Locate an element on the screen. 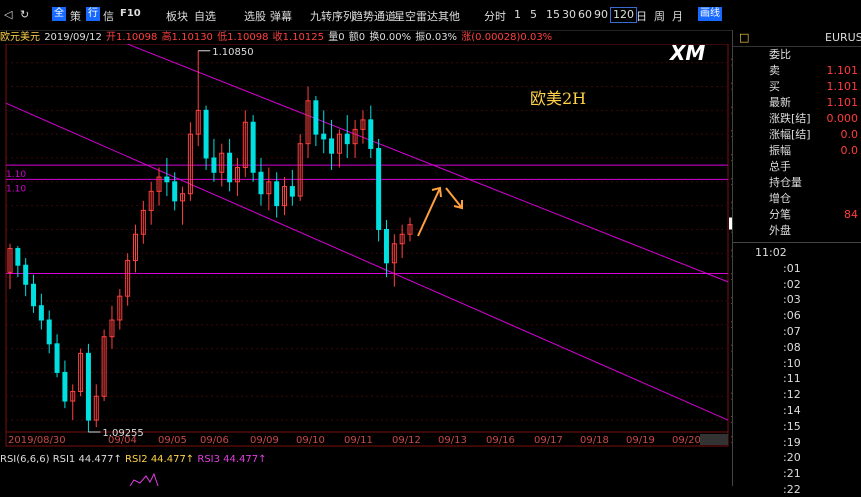 The height and width of the screenshot is (497, 861). toolbar-item-radar: 星空雷达 is located at coordinates (416, 16).